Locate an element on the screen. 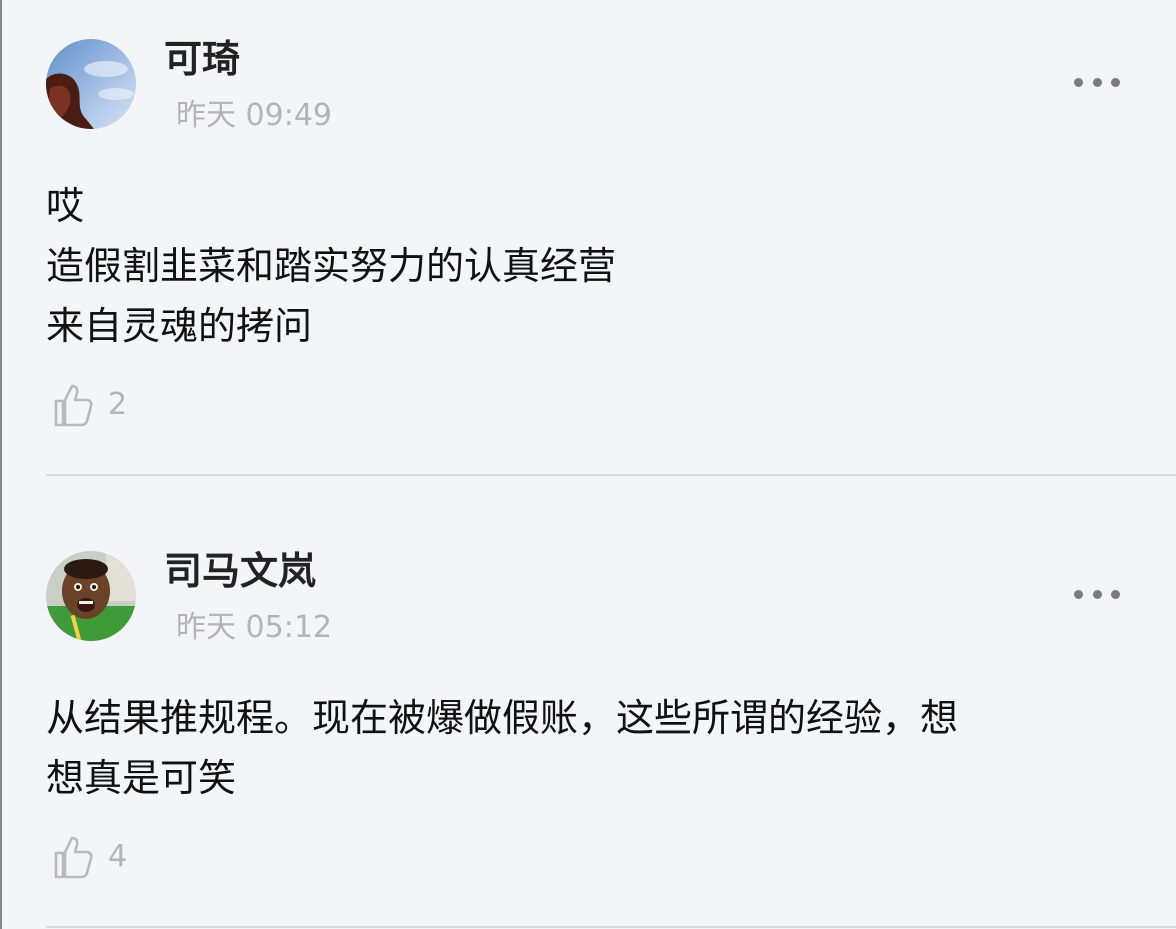 This screenshot has width=1176, height=929. like-count: 4 is located at coordinates (118, 856).